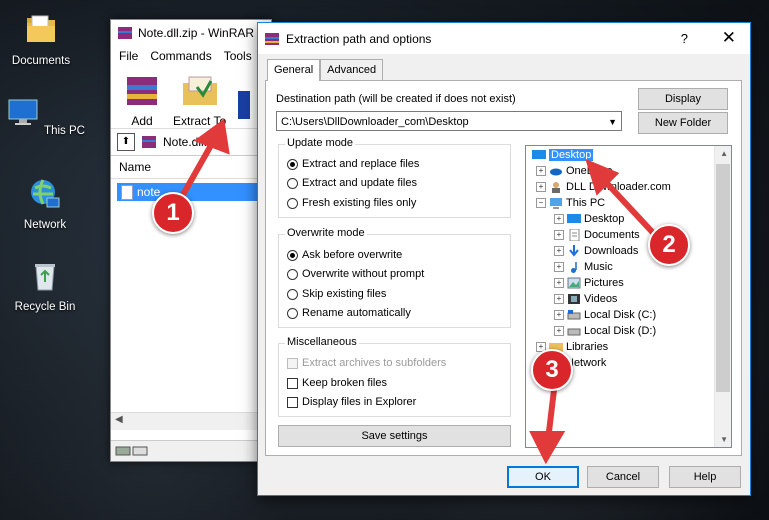  What do you see at coordinates (683, 99) in the screenshot?
I see `display-button: Display` at bounding box center [683, 99].